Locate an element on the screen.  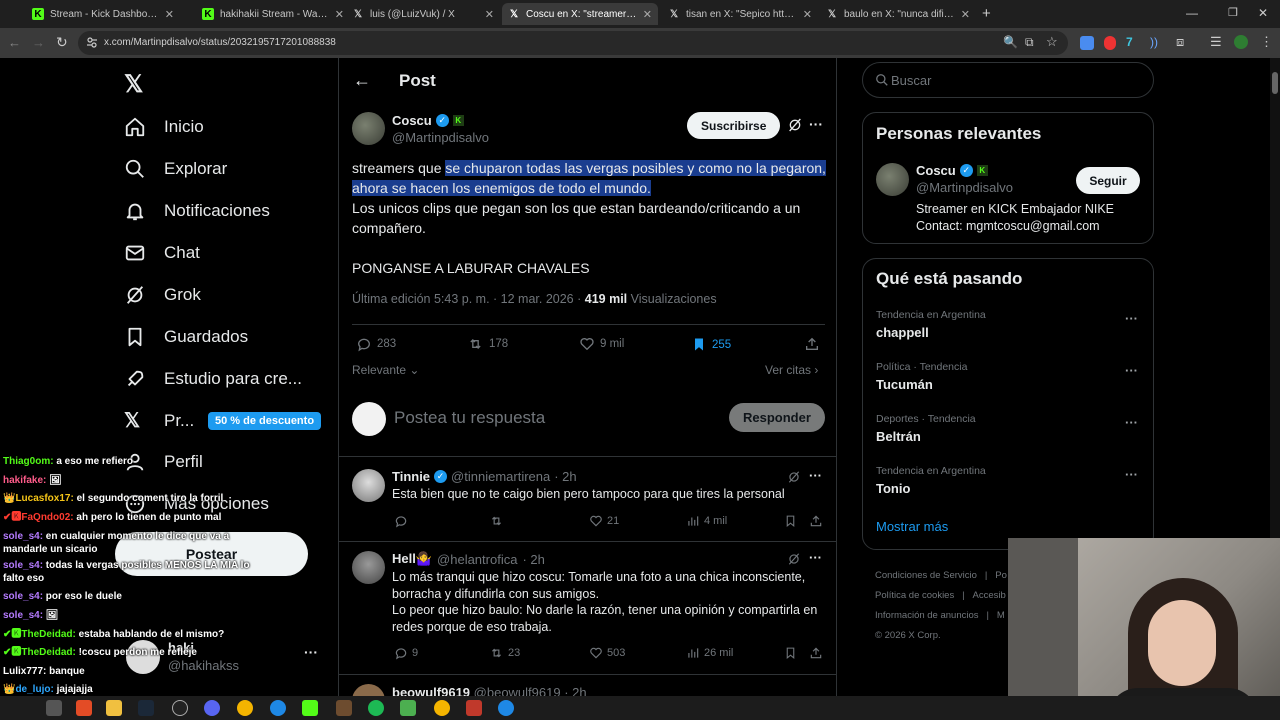
browser-menu-icon: ⋮ is located at coordinates (1266, 42).